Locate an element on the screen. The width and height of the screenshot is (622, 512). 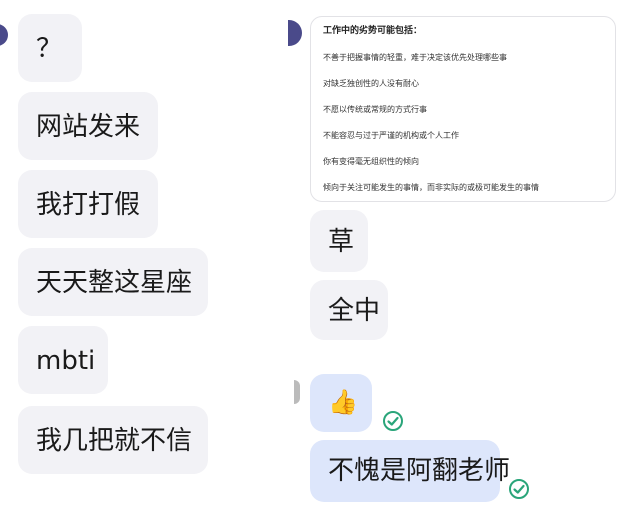
card-line: 不能容忍与过于严谨的机构或个人工作 is located at coordinates (391, 135).